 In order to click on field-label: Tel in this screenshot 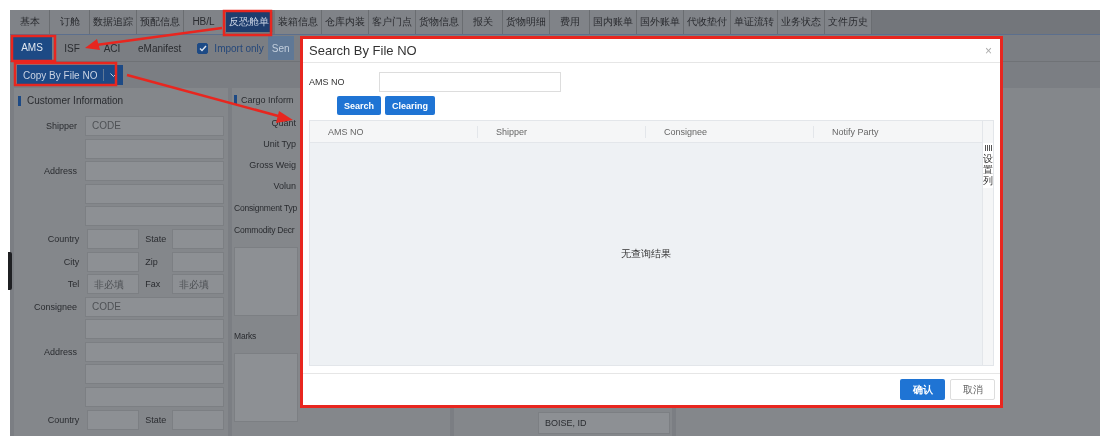, I will do `click(73, 284)`.